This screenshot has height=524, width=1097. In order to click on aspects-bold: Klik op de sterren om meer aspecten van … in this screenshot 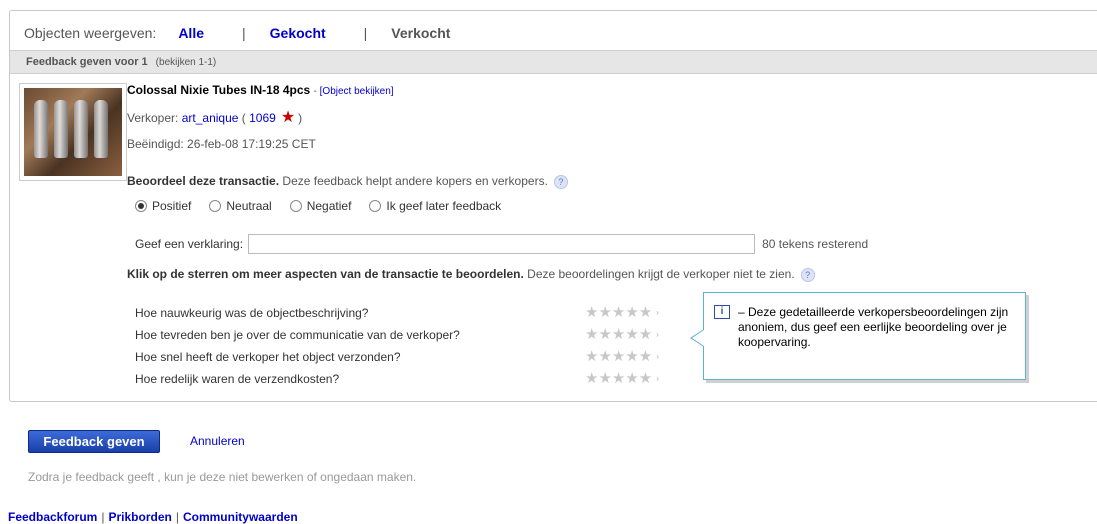, I will do `click(325, 274)`.